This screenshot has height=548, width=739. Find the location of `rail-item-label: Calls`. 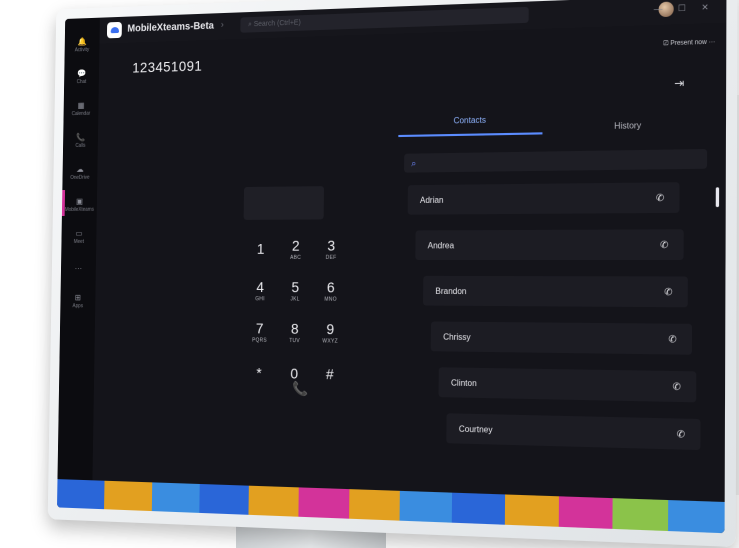

rail-item-label: Calls is located at coordinates (80, 145).